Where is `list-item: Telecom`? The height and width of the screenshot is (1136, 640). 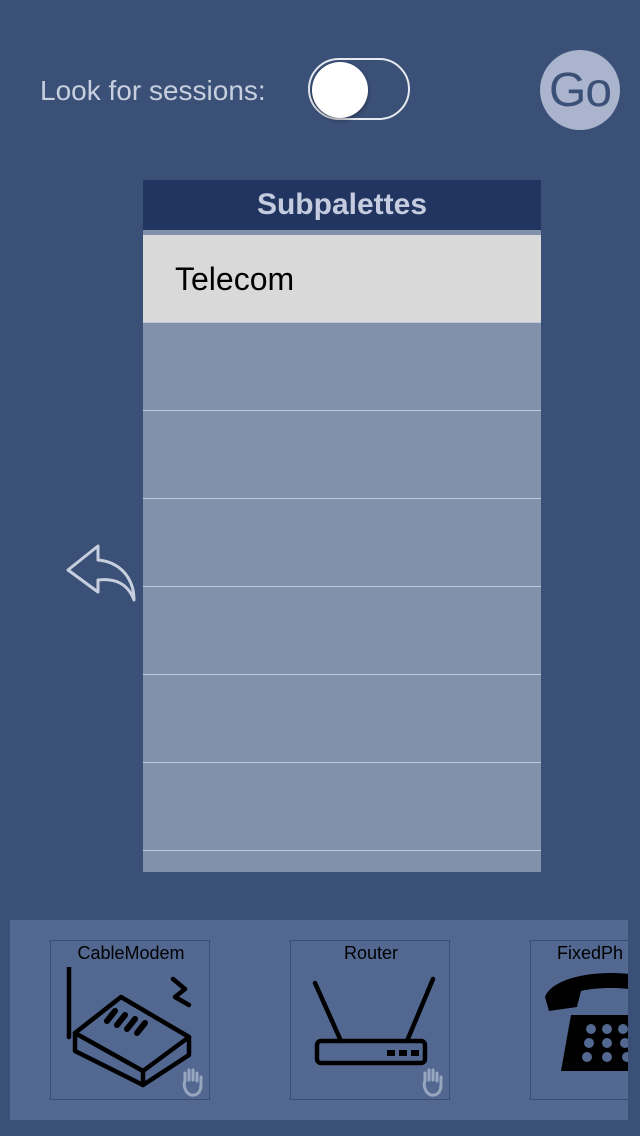 list-item: Telecom is located at coordinates (342, 279).